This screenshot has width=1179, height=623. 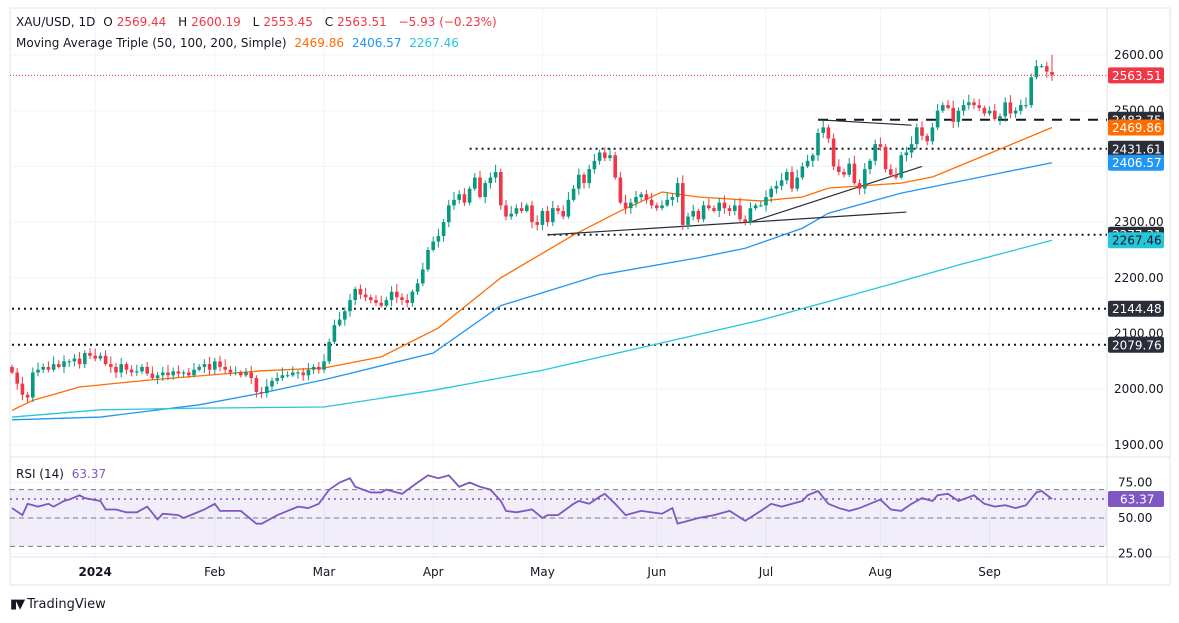 What do you see at coordinates (765, 572) in the screenshot?
I see `time-tick-label: Jul` at bounding box center [765, 572].